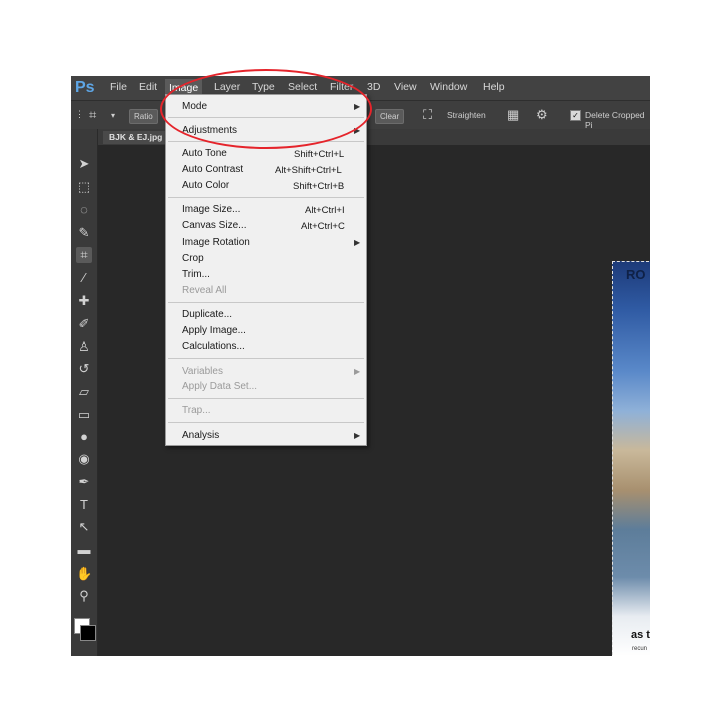 The height and width of the screenshot is (720, 720). Describe the element at coordinates (325, 210) in the screenshot. I see `shortcut-image-size: Alt+Ctrl+I` at that location.